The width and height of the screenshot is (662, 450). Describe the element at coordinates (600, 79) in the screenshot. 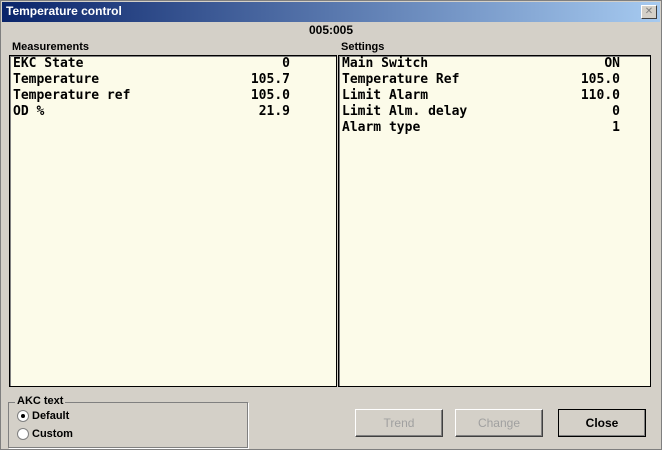

I see `setting-value: 105.0` at that location.